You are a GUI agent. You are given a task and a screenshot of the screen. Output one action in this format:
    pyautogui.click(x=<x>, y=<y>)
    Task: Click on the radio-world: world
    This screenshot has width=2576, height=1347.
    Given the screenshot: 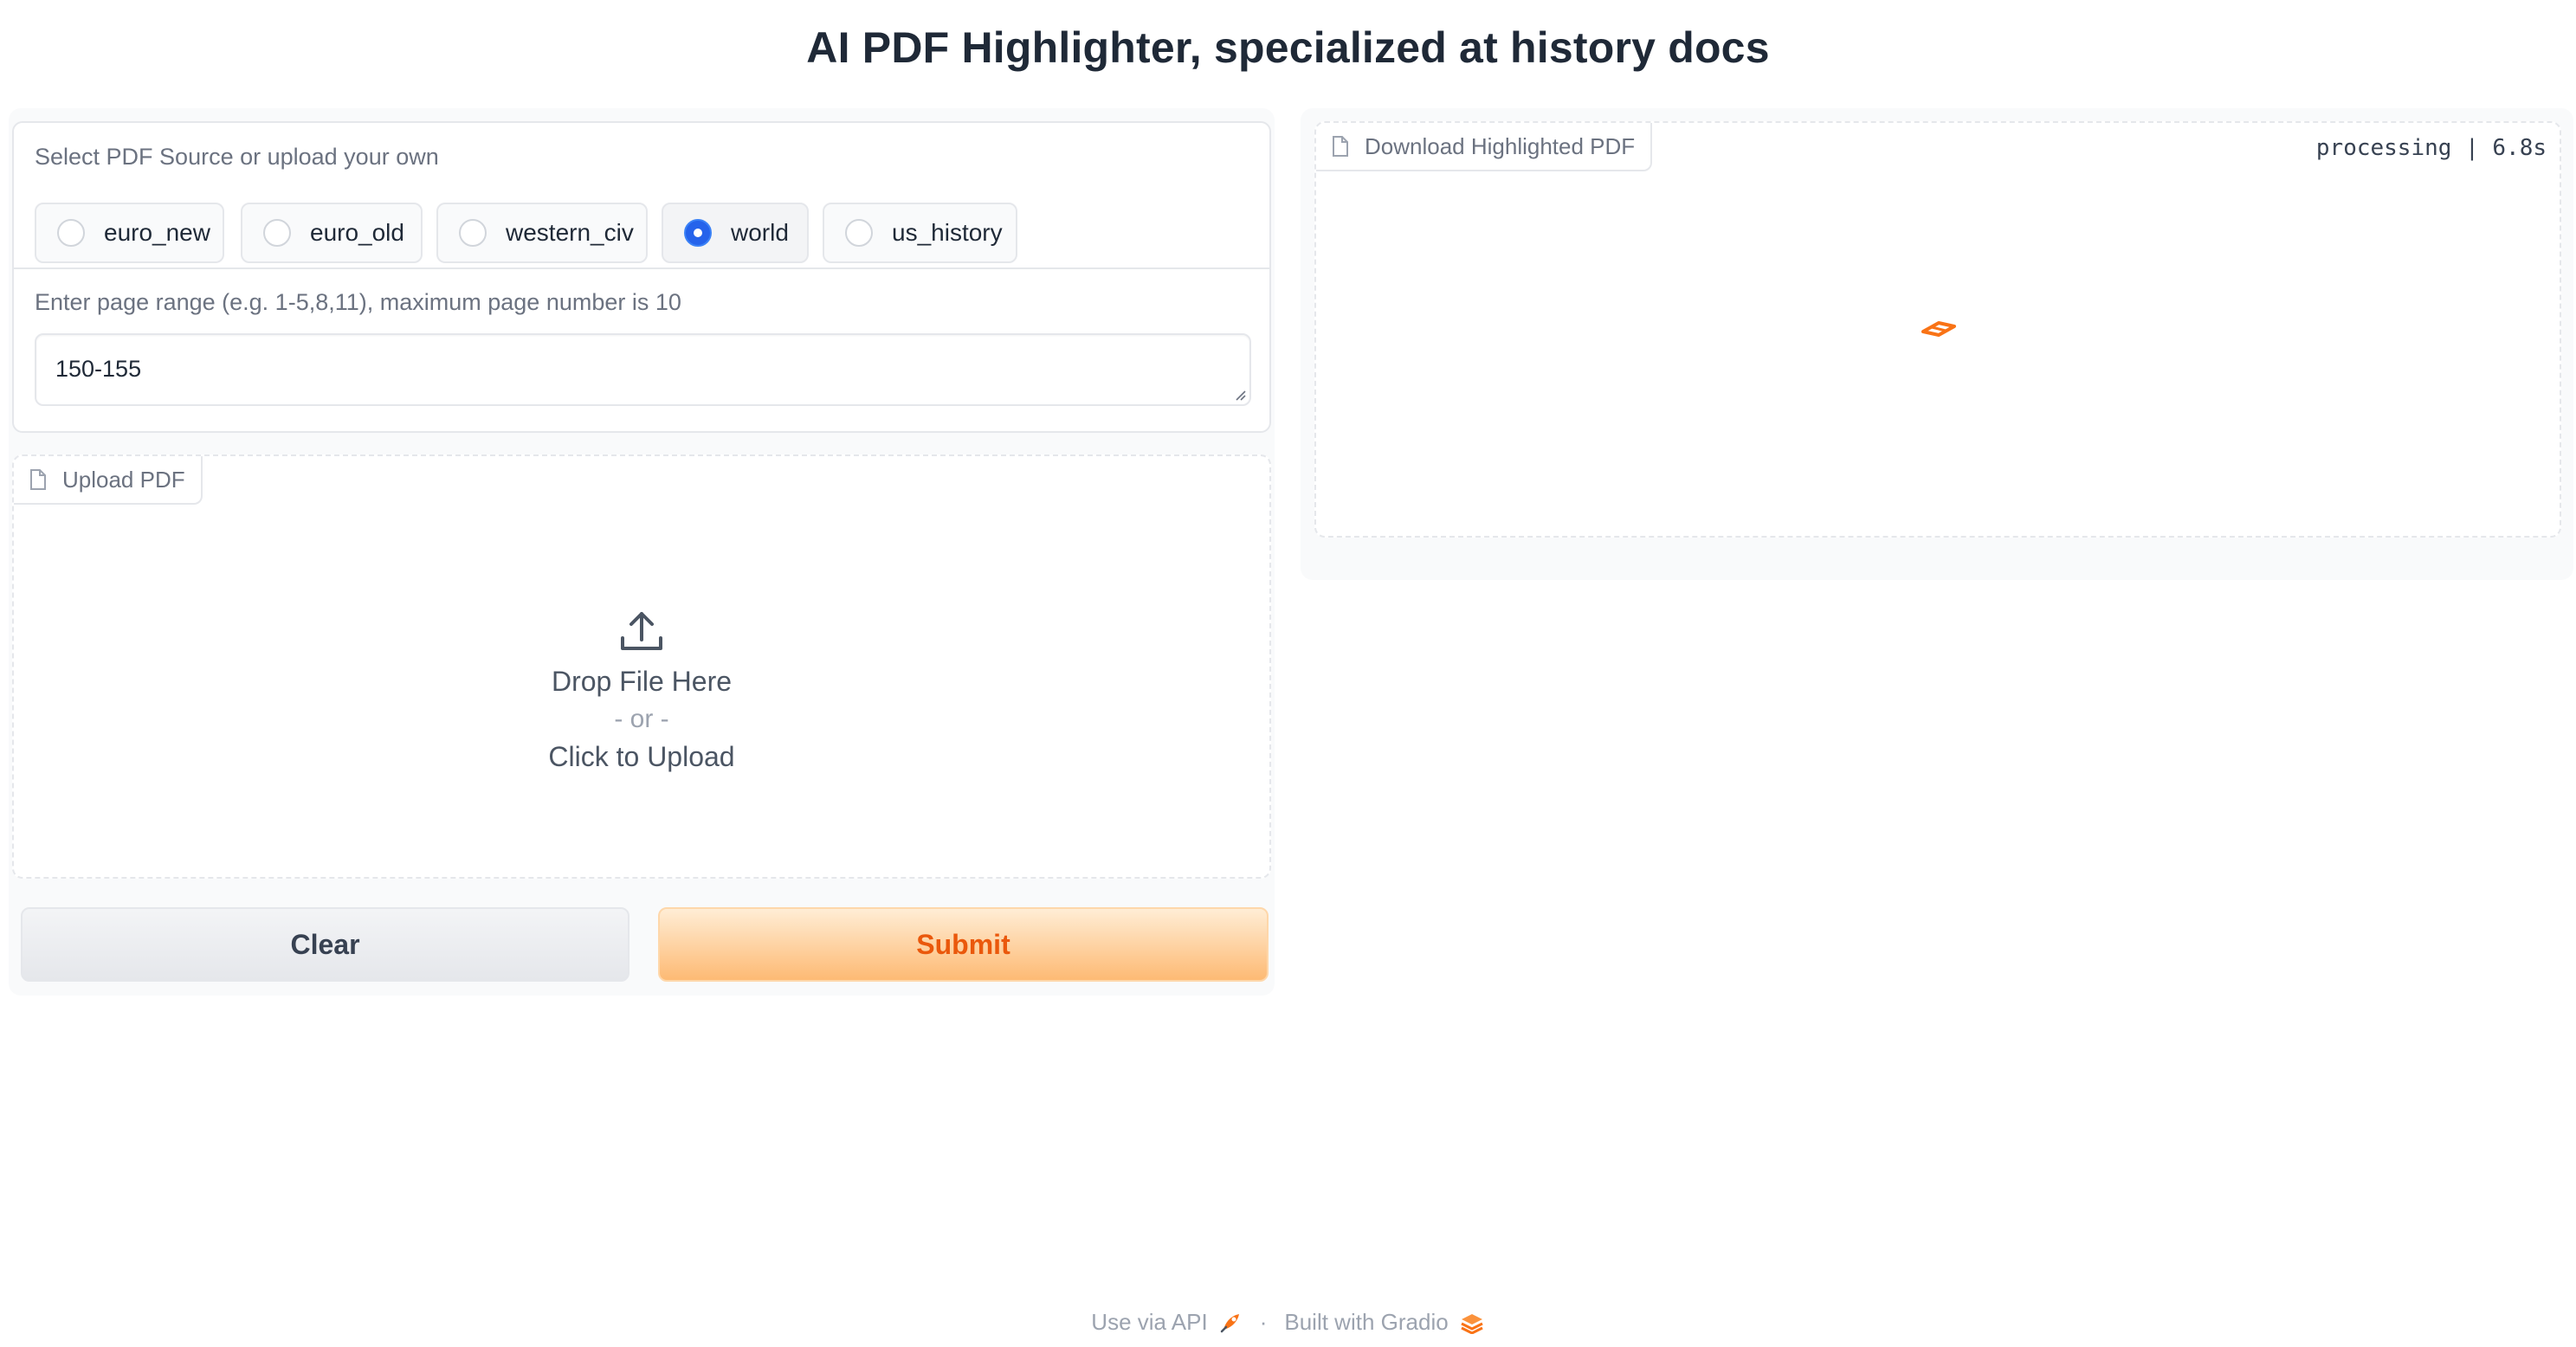 What is the action you would take?
    pyautogui.click(x=735, y=233)
    